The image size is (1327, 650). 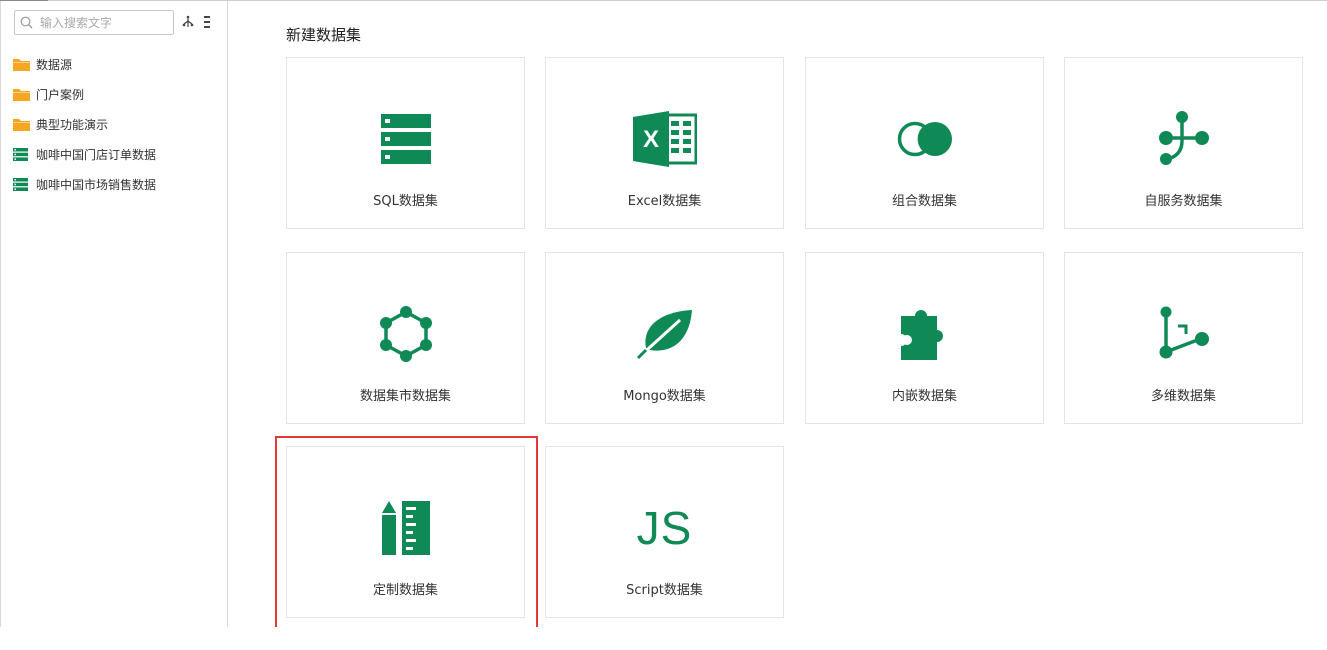 I want to click on card-label: 定制数据集, so click(x=405, y=590).